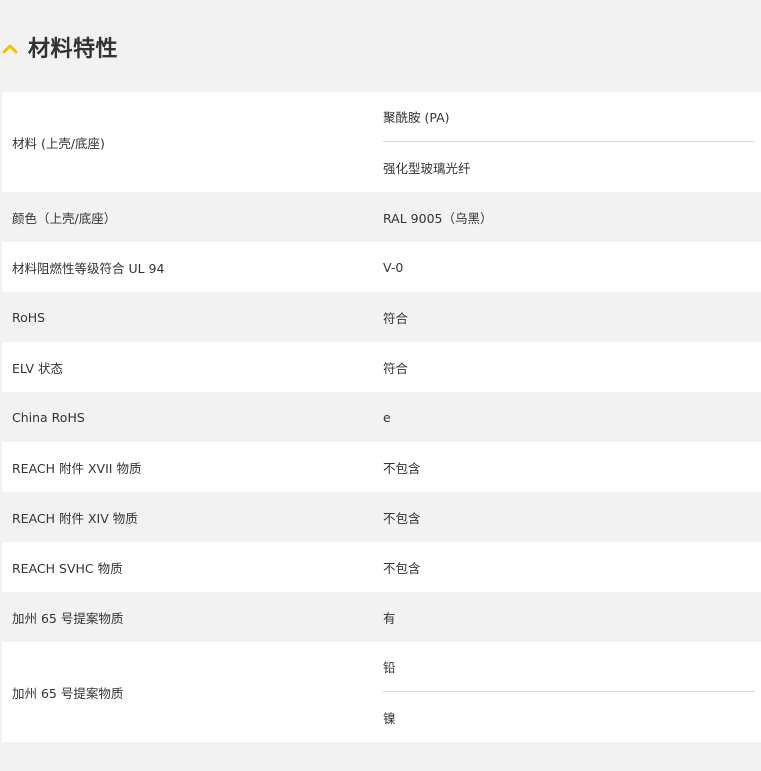 Image resolution: width=761 pixels, height=771 pixels. Describe the element at coordinates (381, 517) in the screenshot. I see `table-row: REACH 附件 XIV 物质 不包含` at that location.